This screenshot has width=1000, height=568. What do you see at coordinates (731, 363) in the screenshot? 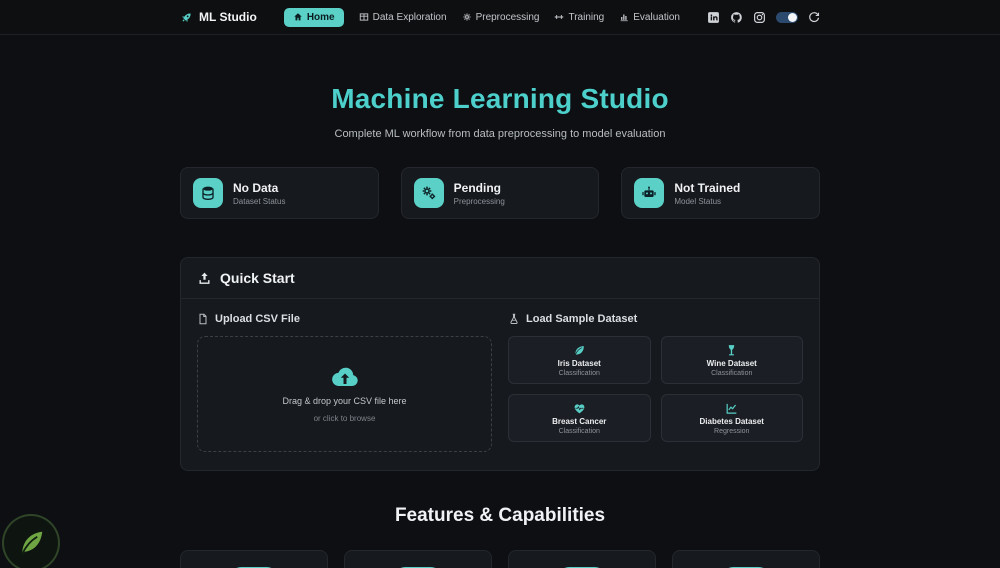
I see `sample-name: Wine Dataset` at bounding box center [731, 363].